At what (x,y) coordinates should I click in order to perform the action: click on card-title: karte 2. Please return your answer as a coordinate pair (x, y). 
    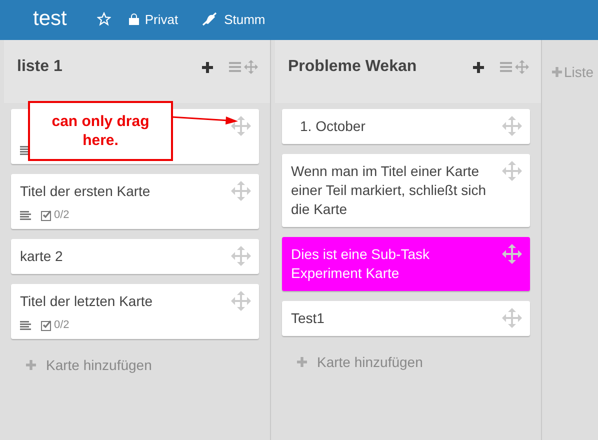
    Looking at the image, I should click on (42, 256).